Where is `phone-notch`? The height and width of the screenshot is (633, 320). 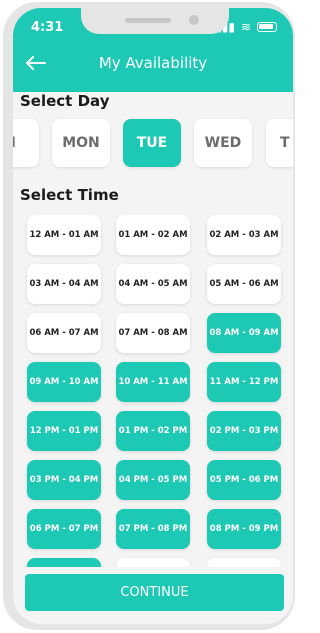 phone-notch is located at coordinates (155, 21).